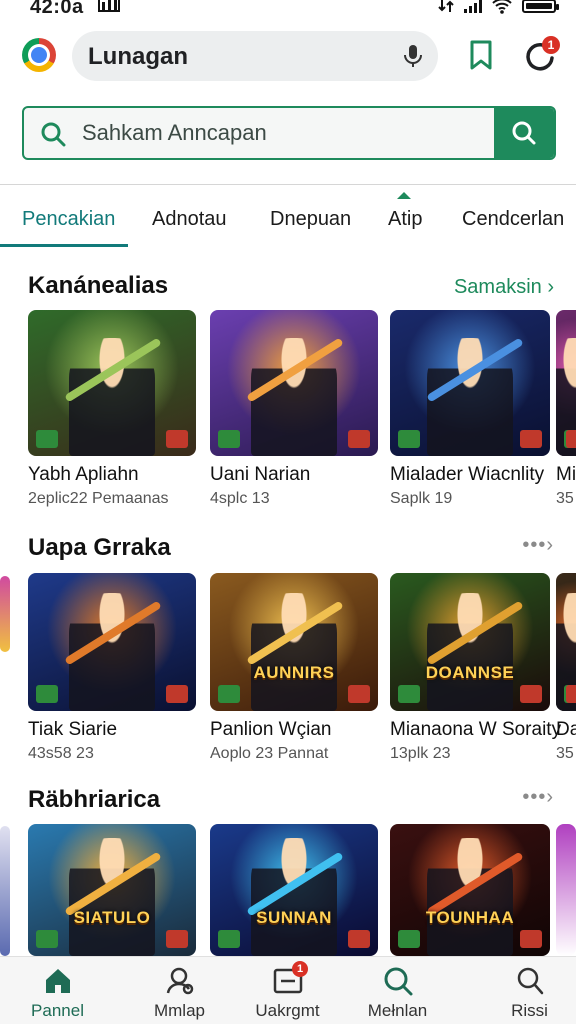 The width and height of the screenshot is (576, 1024). What do you see at coordinates (255, 56) in the screenshot?
I see `address-bar: Lunagan` at bounding box center [255, 56].